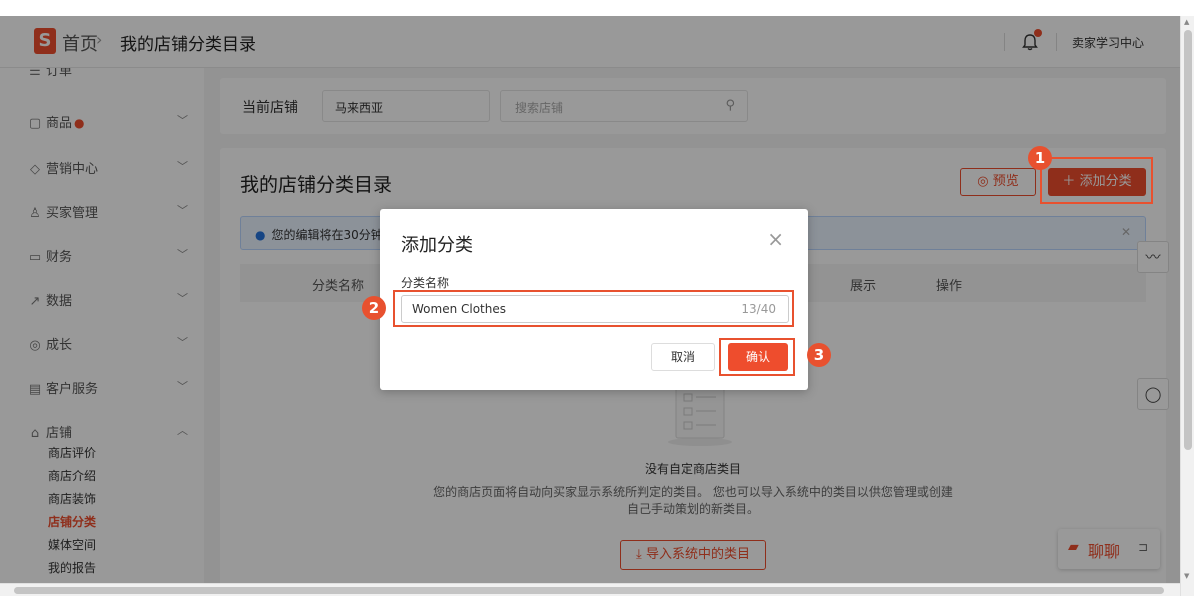  I want to click on window-top-strip, so click(597, 8).